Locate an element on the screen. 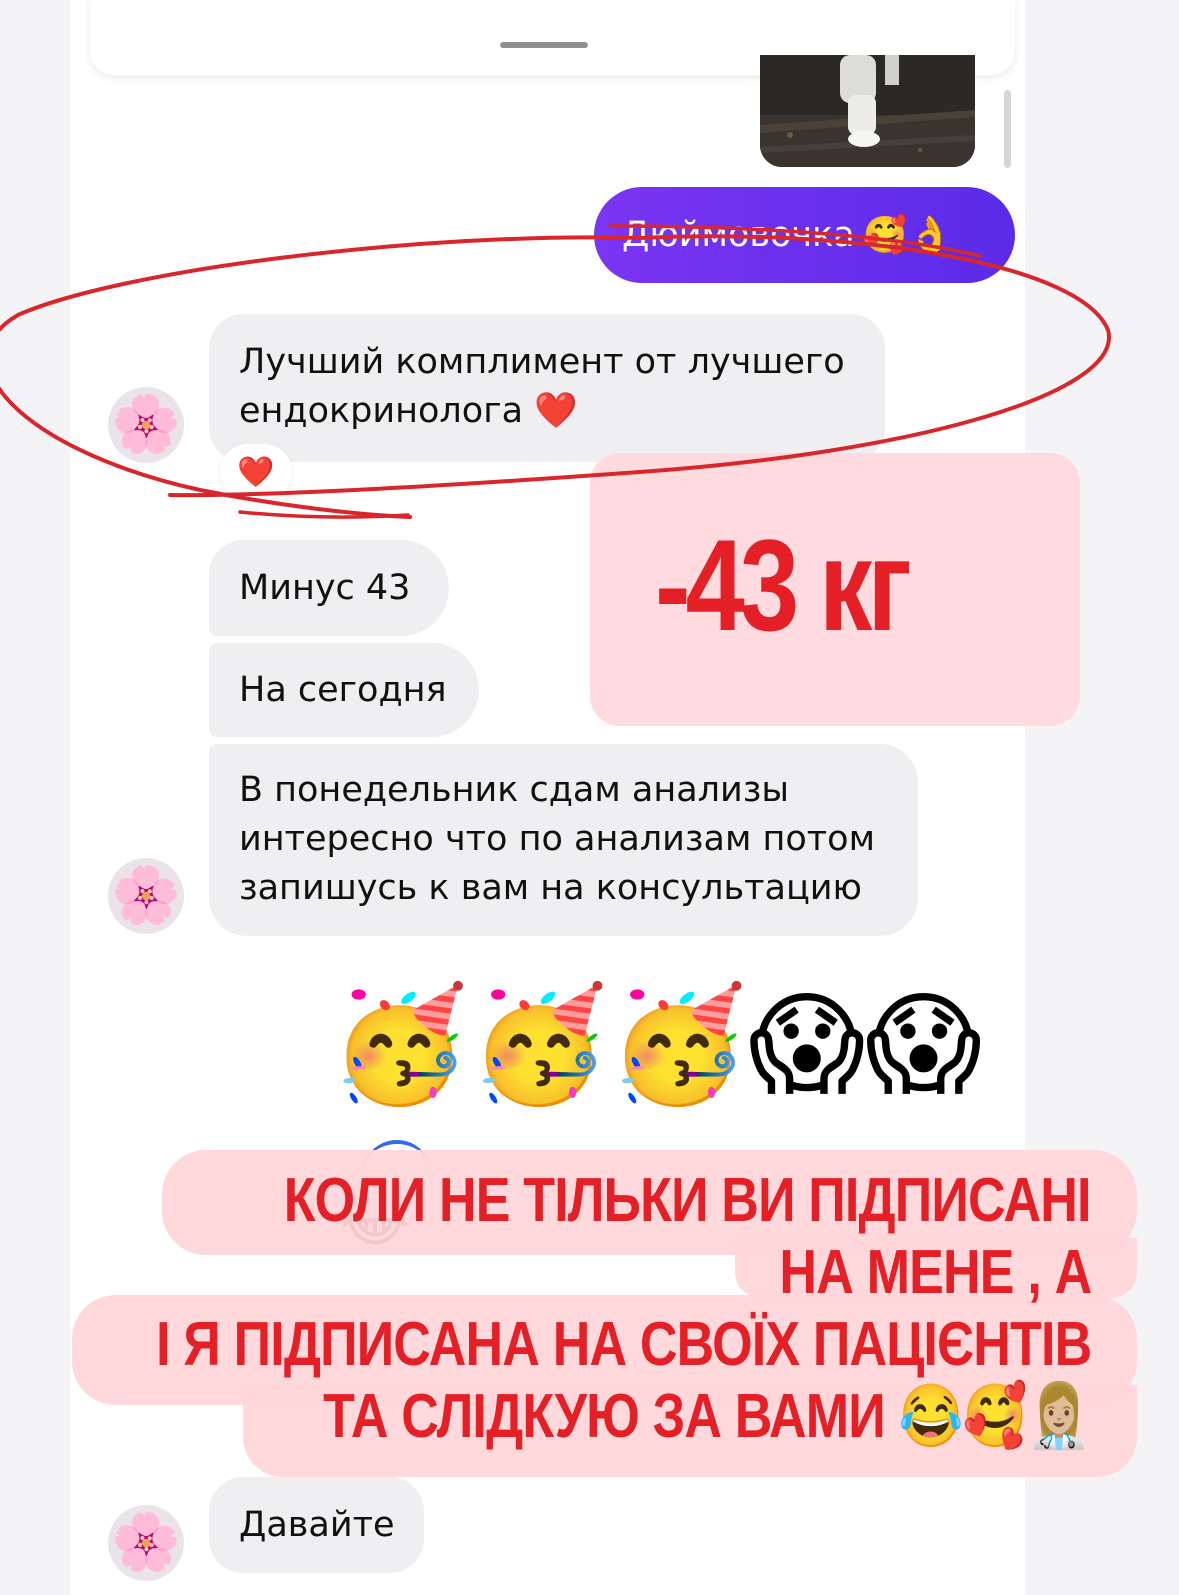 The height and width of the screenshot is (1595, 1179). emoji-message: 🥳🥳🥳😱😱 is located at coordinates (675, 1045).